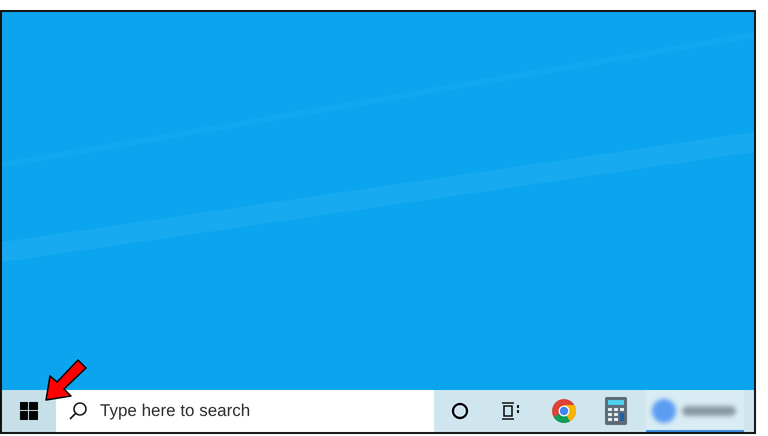 This screenshot has width=768, height=436. What do you see at coordinates (564, 411) in the screenshot?
I see `browser-icon` at bounding box center [564, 411].